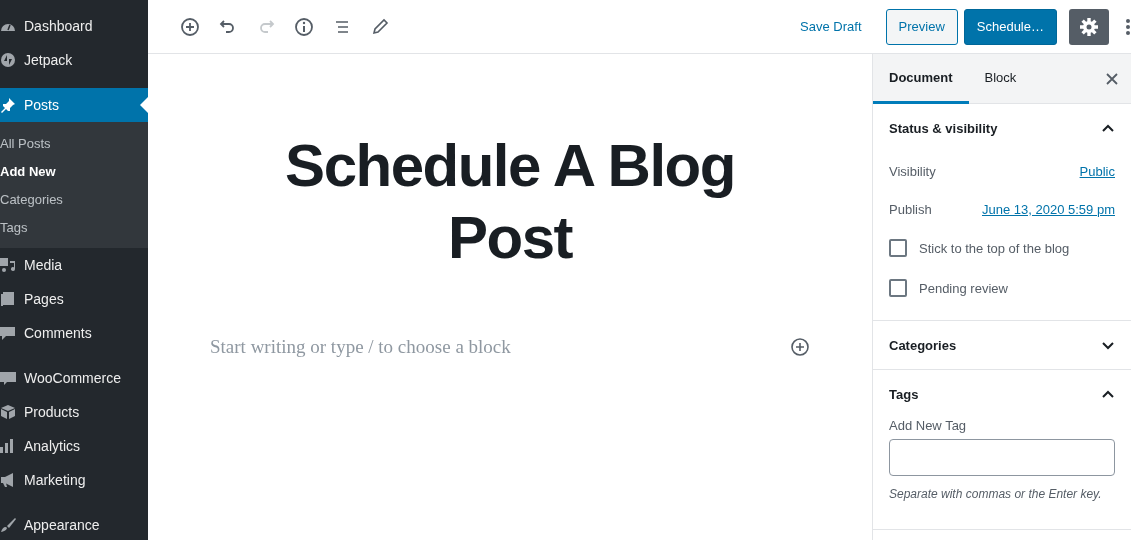 This screenshot has width=1131, height=540. I want to click on section-title: Categories, so click(923, 345).